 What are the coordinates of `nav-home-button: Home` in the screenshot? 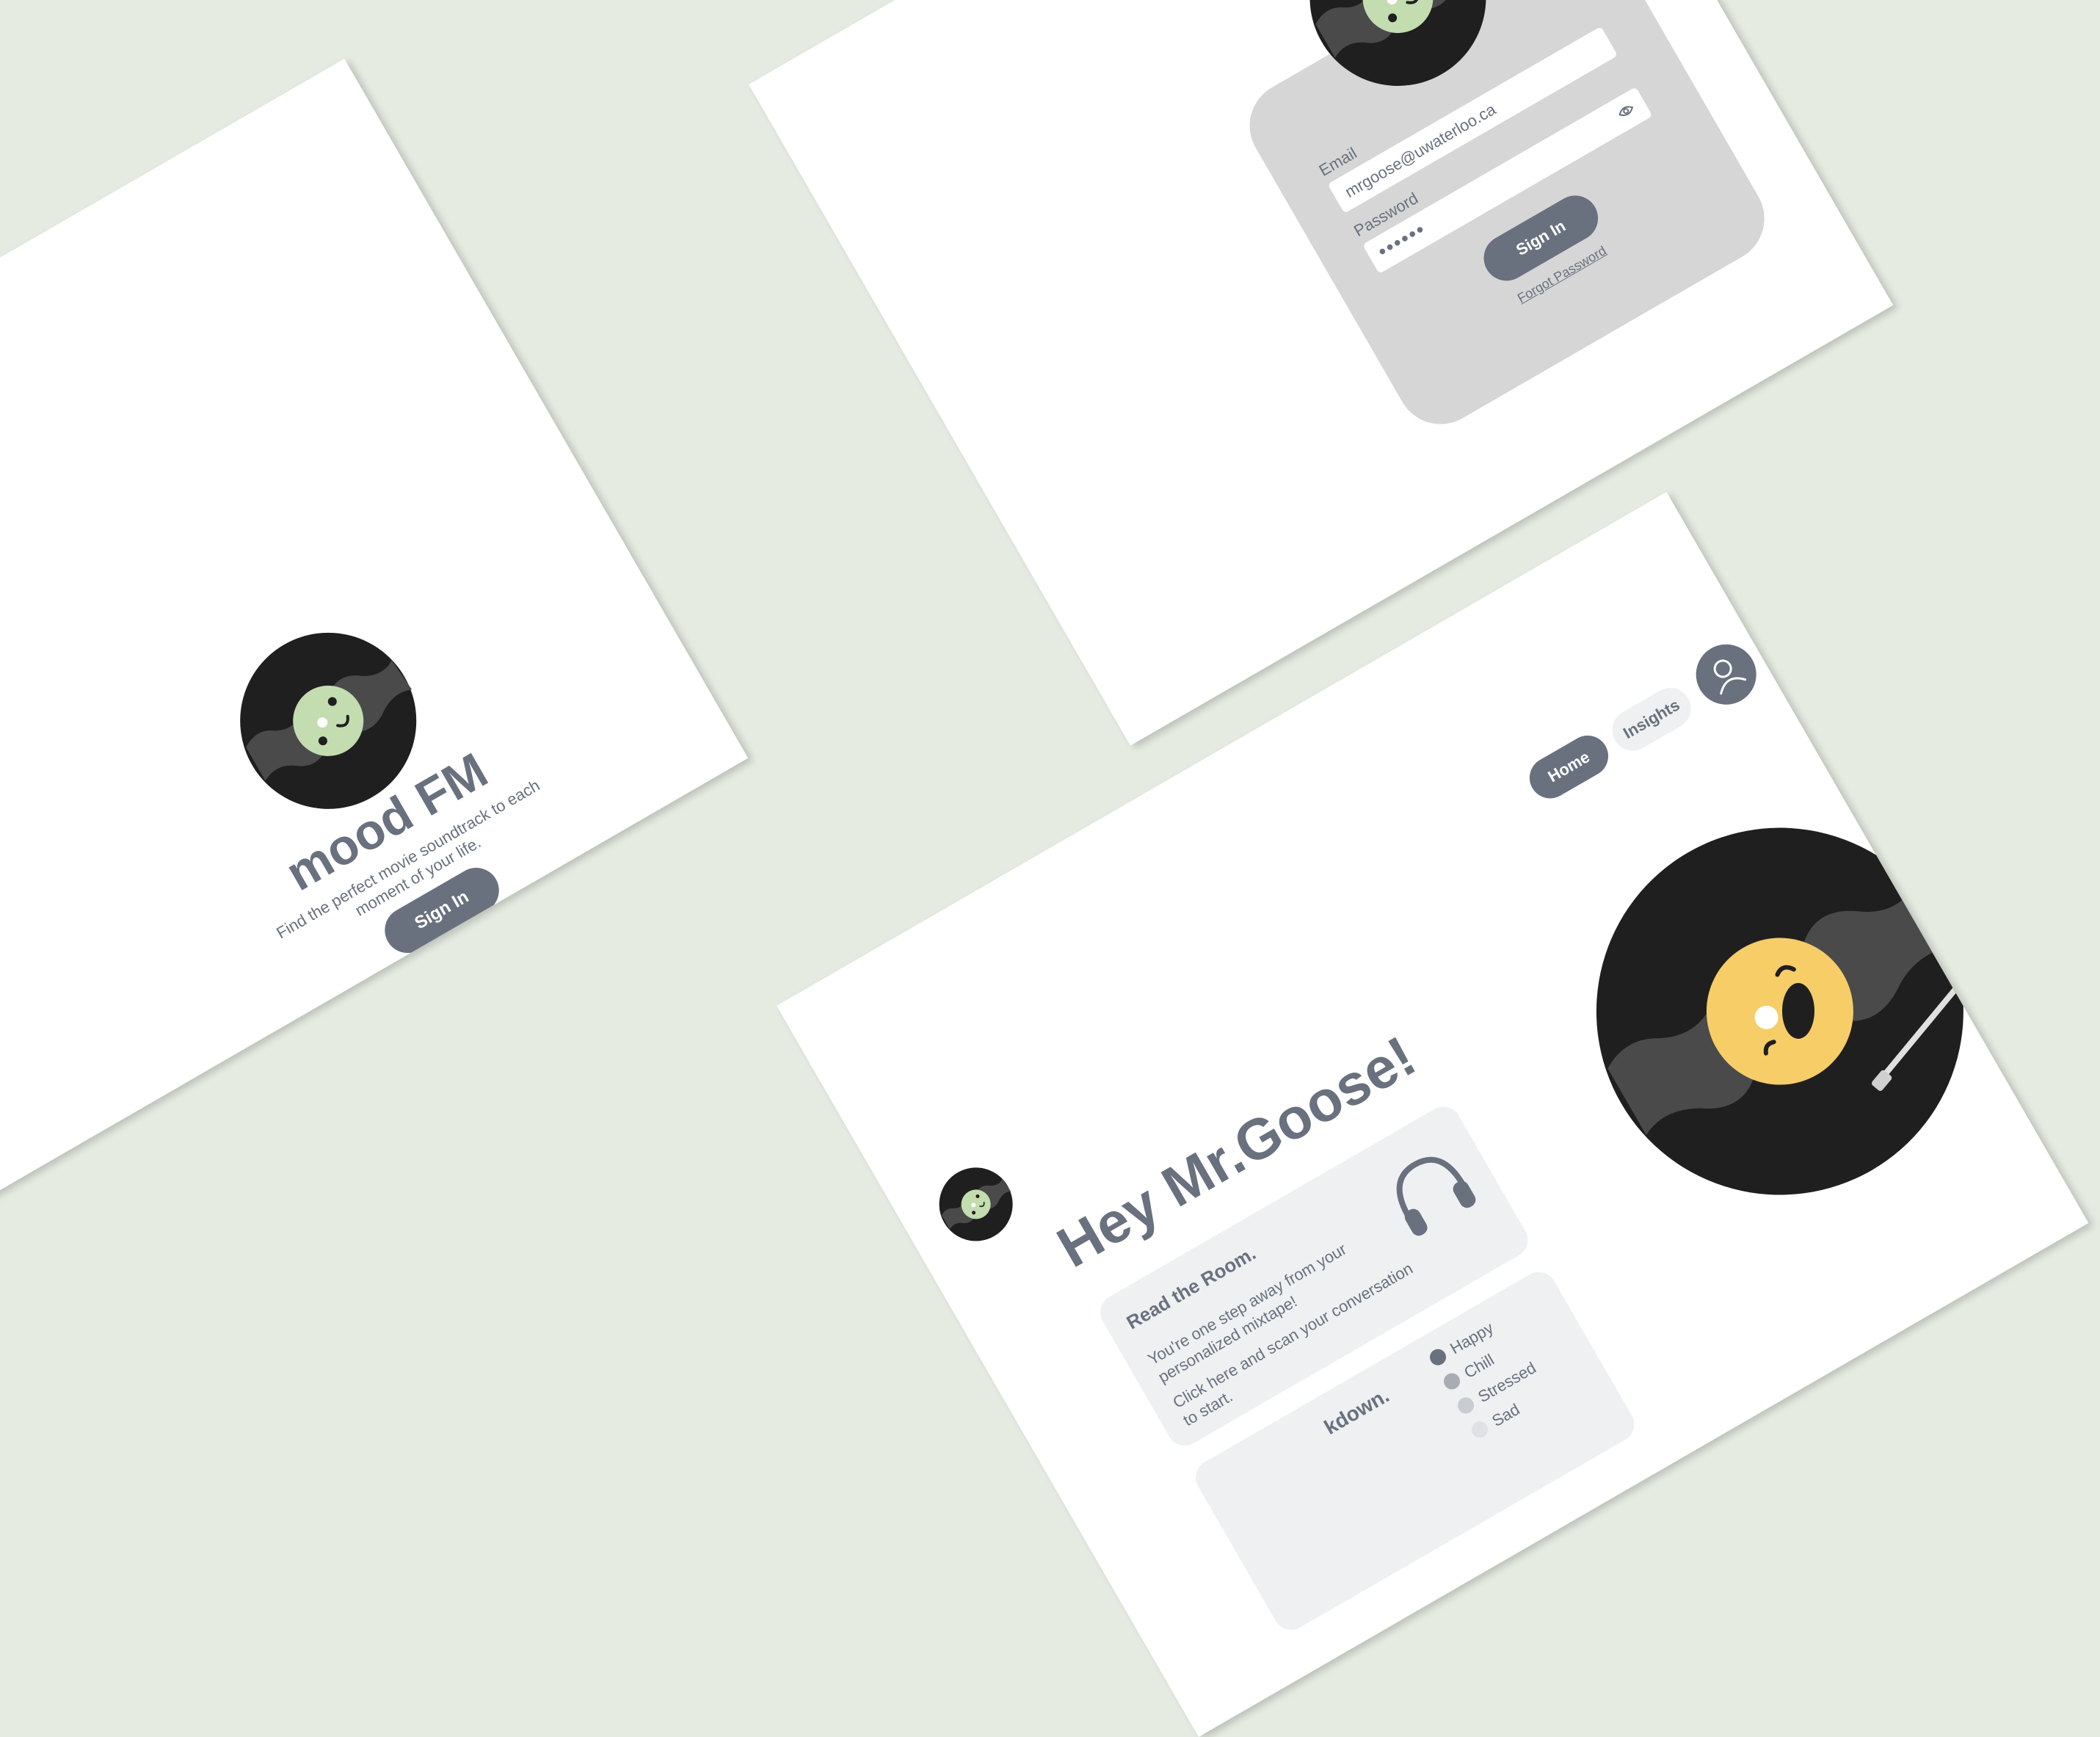 It's located at (1569, 767).